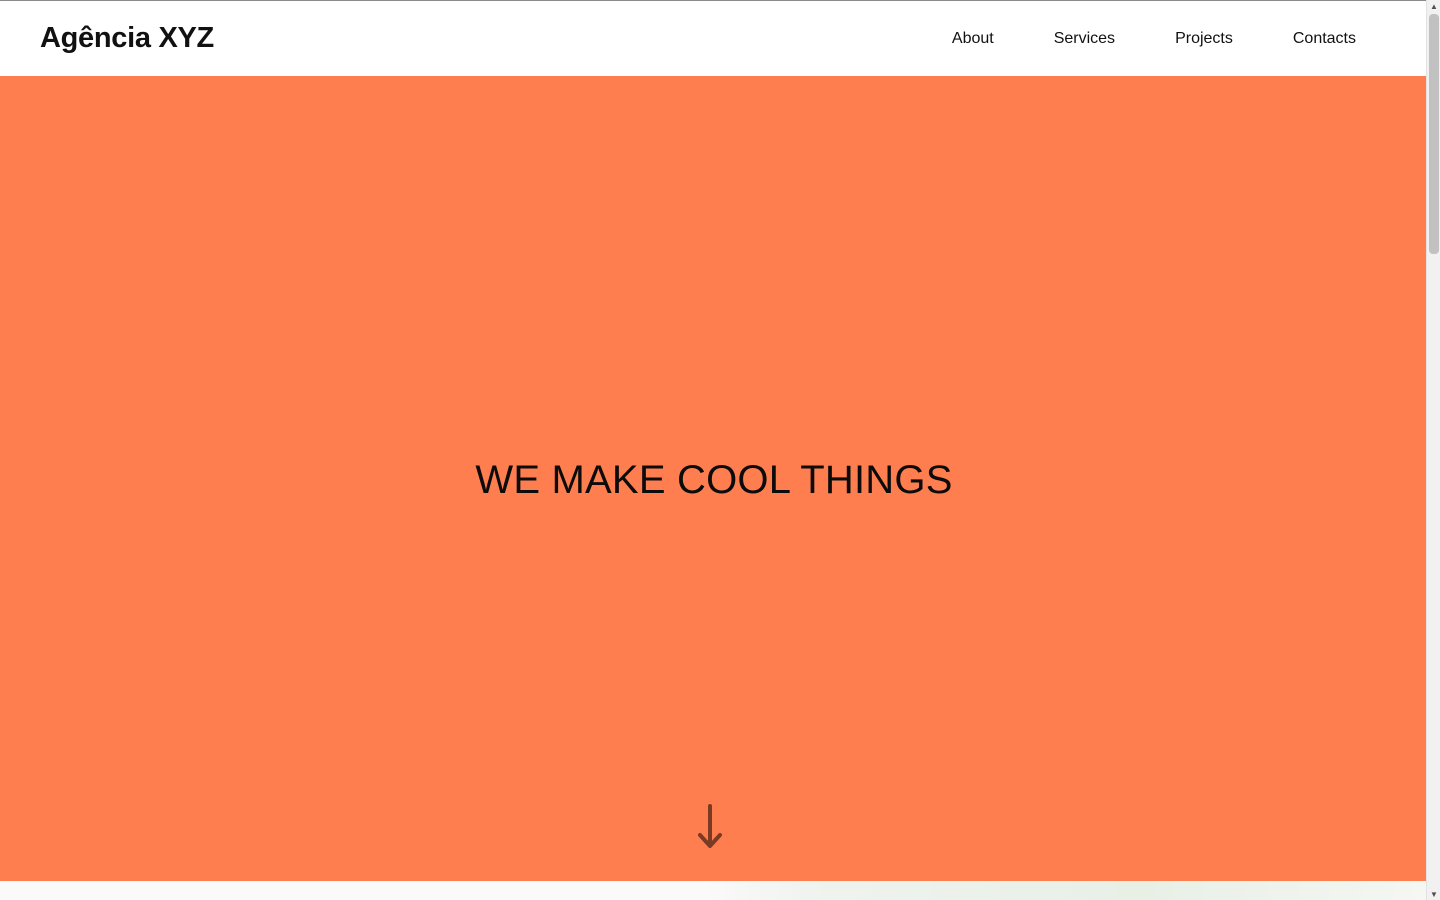  Describe the element at coordinates (1324, 39) in the screenshot. I see `nav-link-contacts: Contacts` at that location.